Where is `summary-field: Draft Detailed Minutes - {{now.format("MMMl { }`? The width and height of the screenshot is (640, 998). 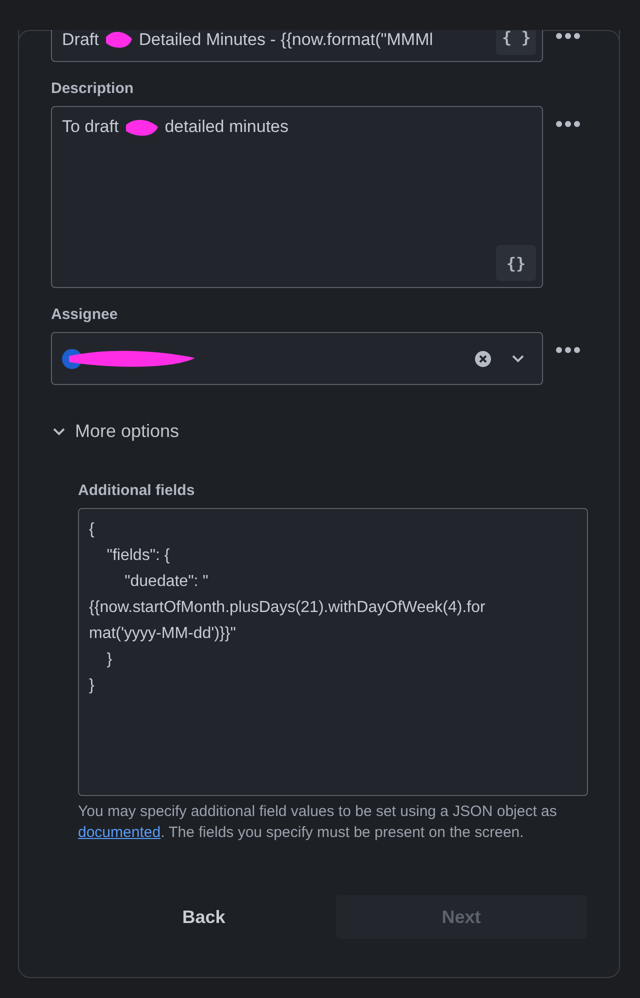 summary-field: Draft Detailed Minutes - {{now.format("MMMl { } is located at coordinates (297, 46).